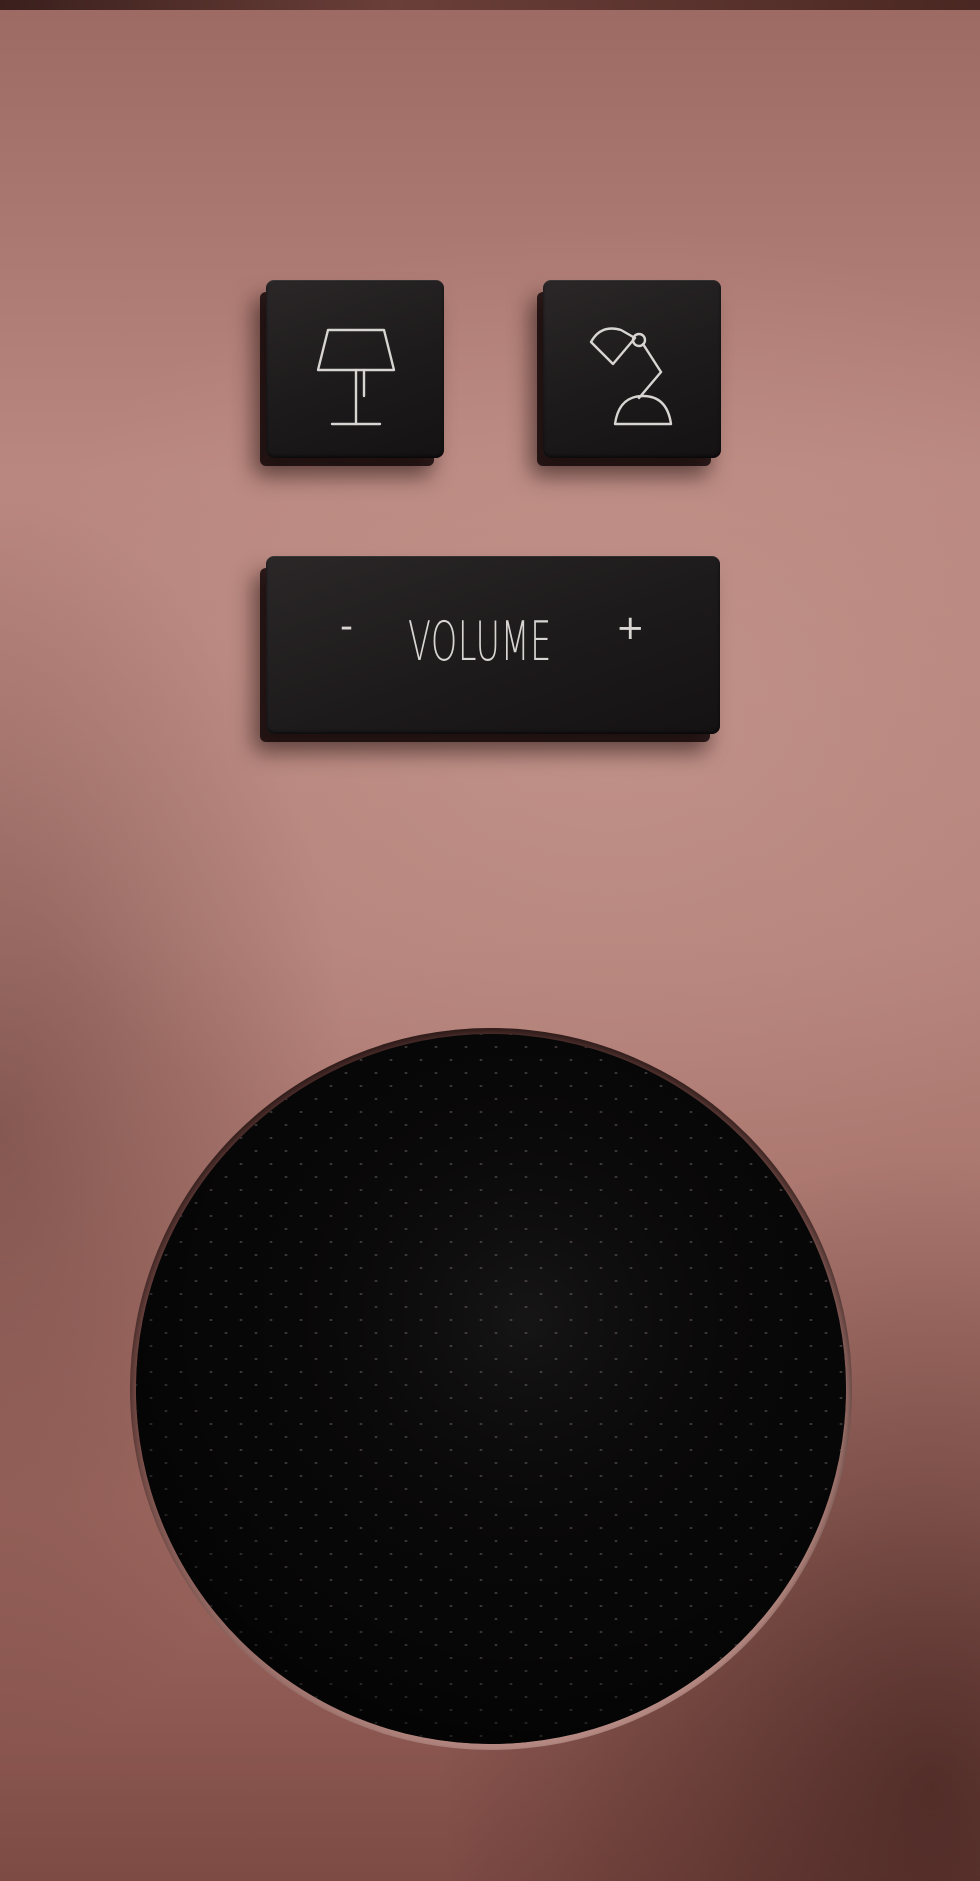 The image size is (980, 1881). I want to click on volume-button: - VOLUME +, so click(493, 645).